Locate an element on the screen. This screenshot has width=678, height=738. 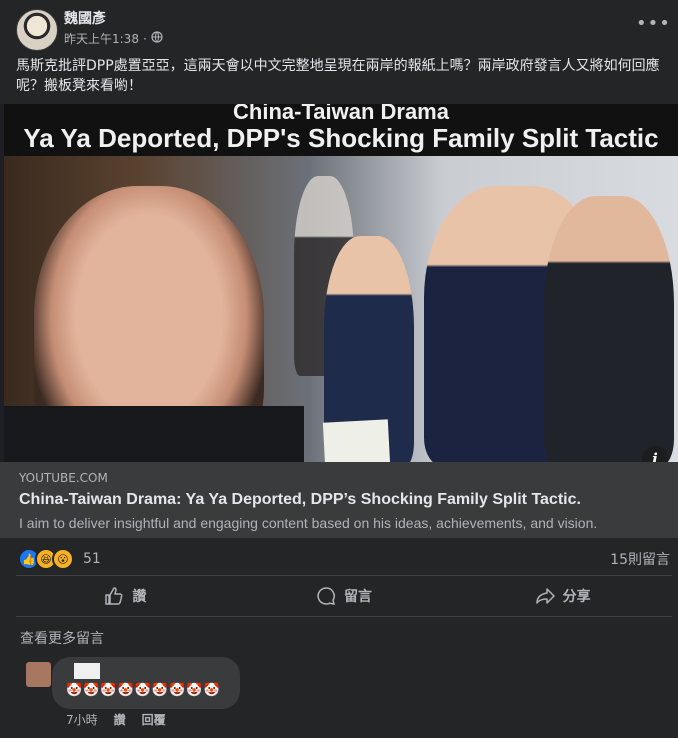
comment-button-label: 留言 is located at coordinates (358, 597).